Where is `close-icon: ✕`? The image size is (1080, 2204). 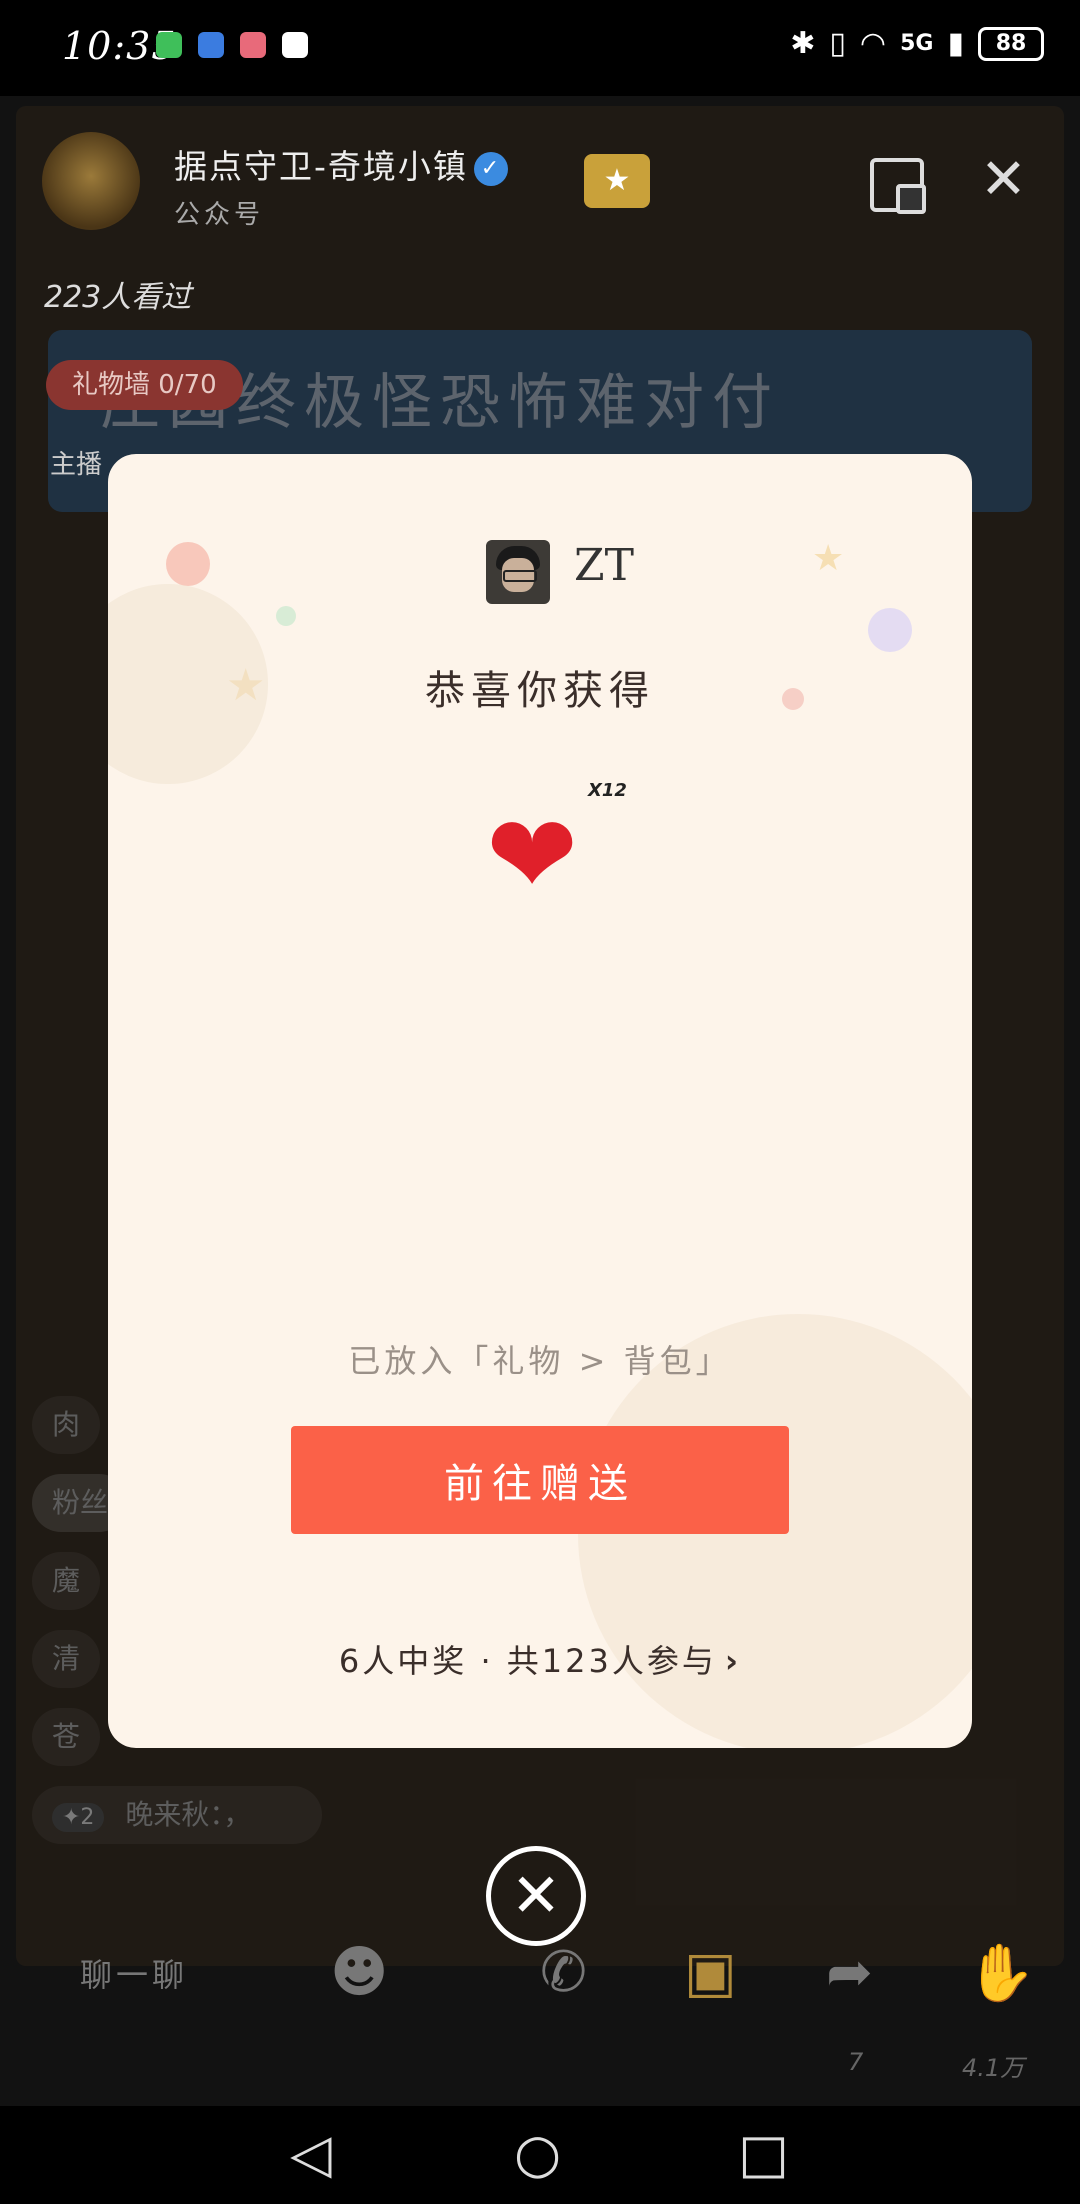 close-icon: ✕ is located at coordinates (536, 1896).